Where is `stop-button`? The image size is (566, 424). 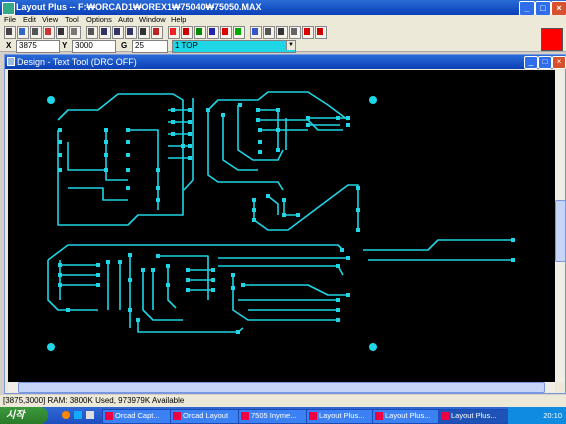
stop-button is located at coordinates (308, 32).